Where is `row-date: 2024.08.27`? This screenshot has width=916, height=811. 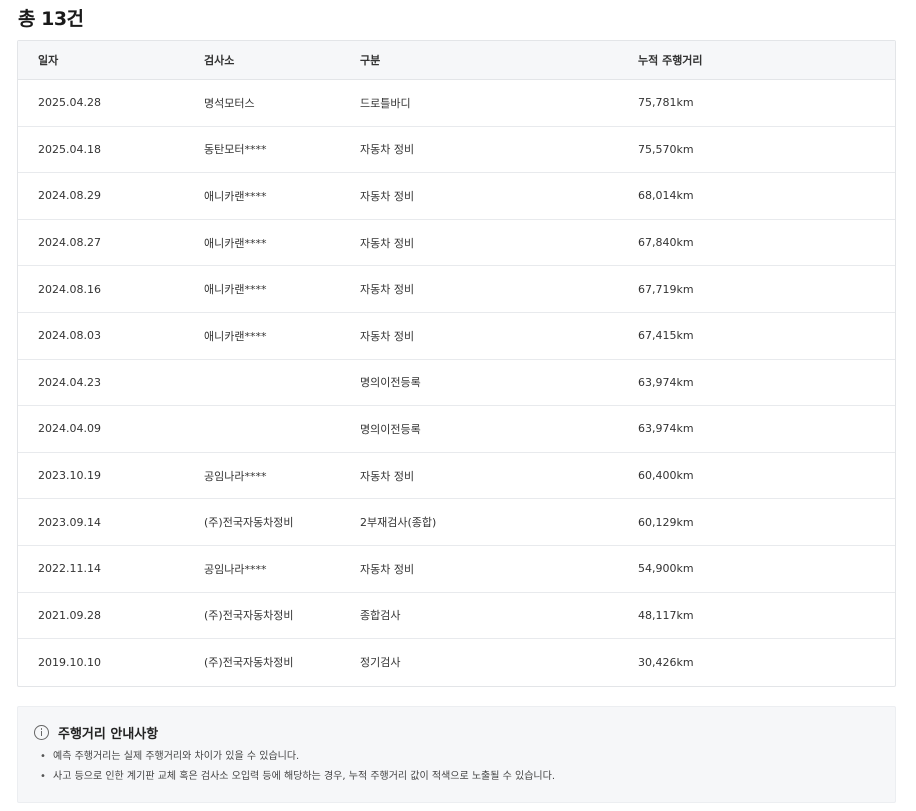
row-date: 2024.08.27 is located at coordinates (69, 243).